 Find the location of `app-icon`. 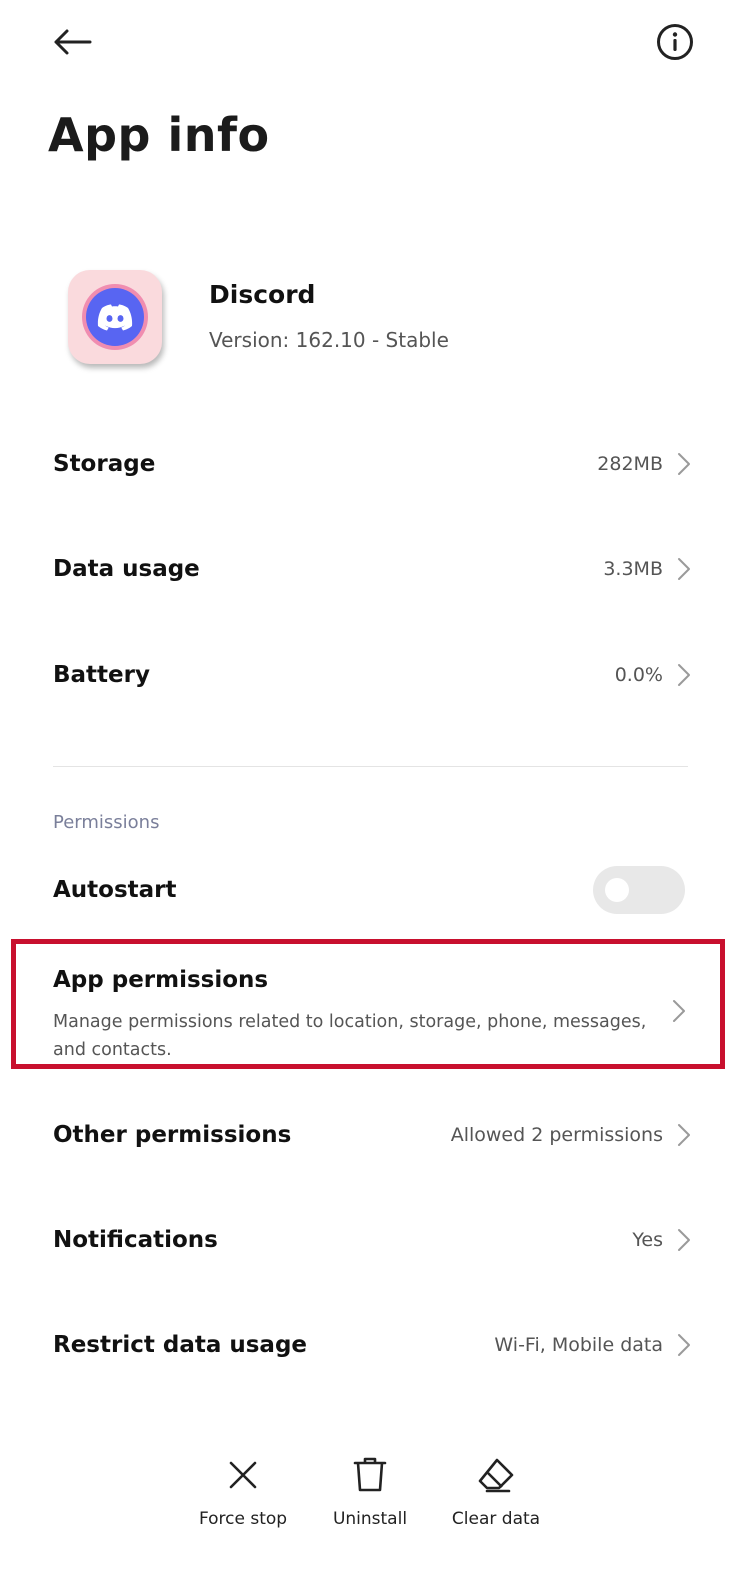

app-icon is located at coordinates (115, 317).